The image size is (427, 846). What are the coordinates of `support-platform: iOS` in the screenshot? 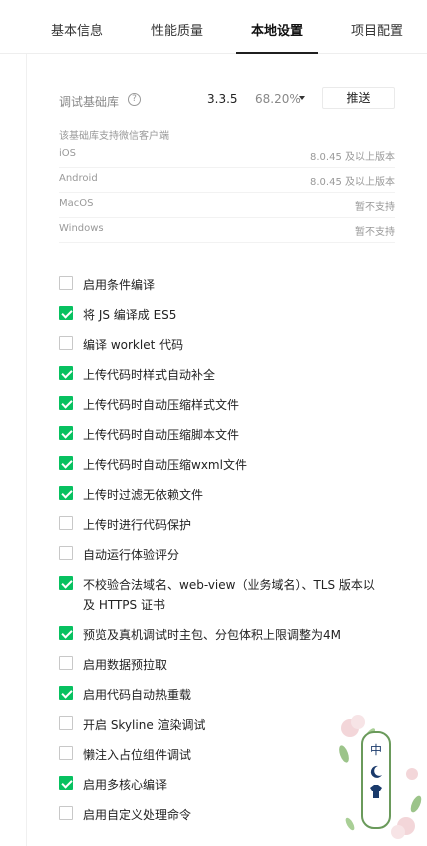 It's located at (67, 153).